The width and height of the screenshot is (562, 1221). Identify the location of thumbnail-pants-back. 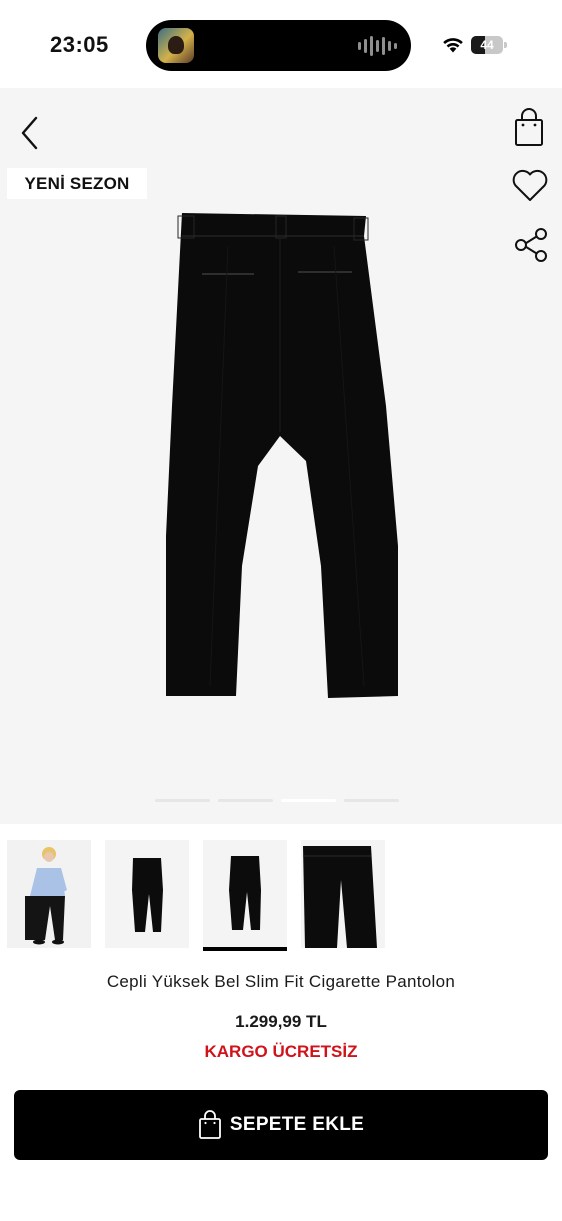
(245, 894).